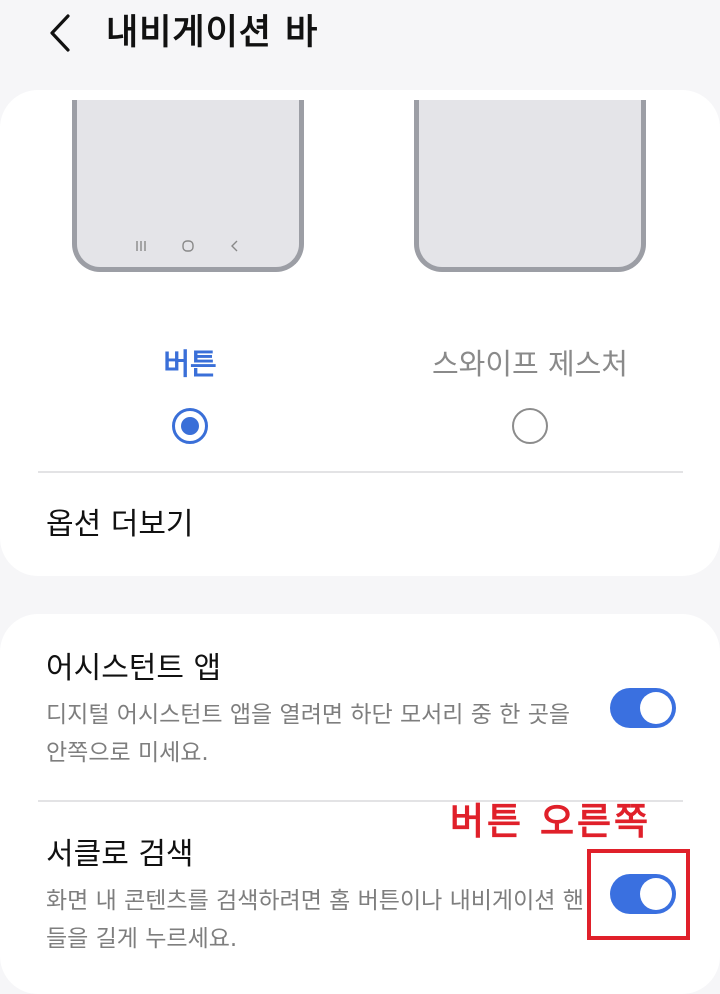  I want to click on navbar-preview, so click(188, 246).